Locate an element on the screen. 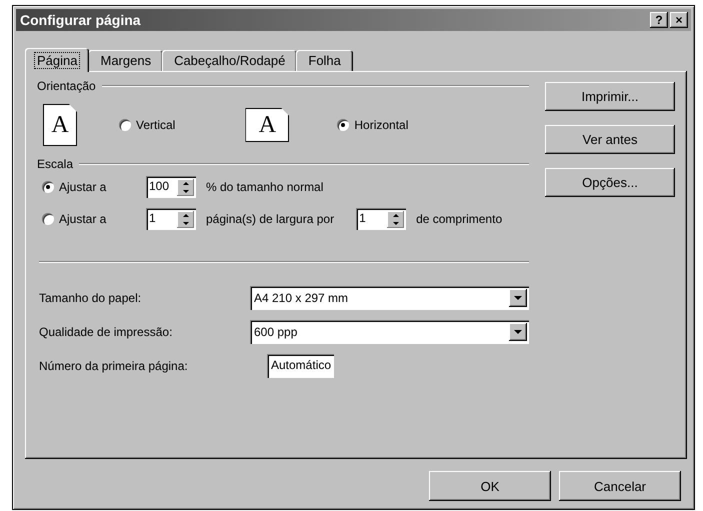  tab: Página is located at coordinates (57, 60).